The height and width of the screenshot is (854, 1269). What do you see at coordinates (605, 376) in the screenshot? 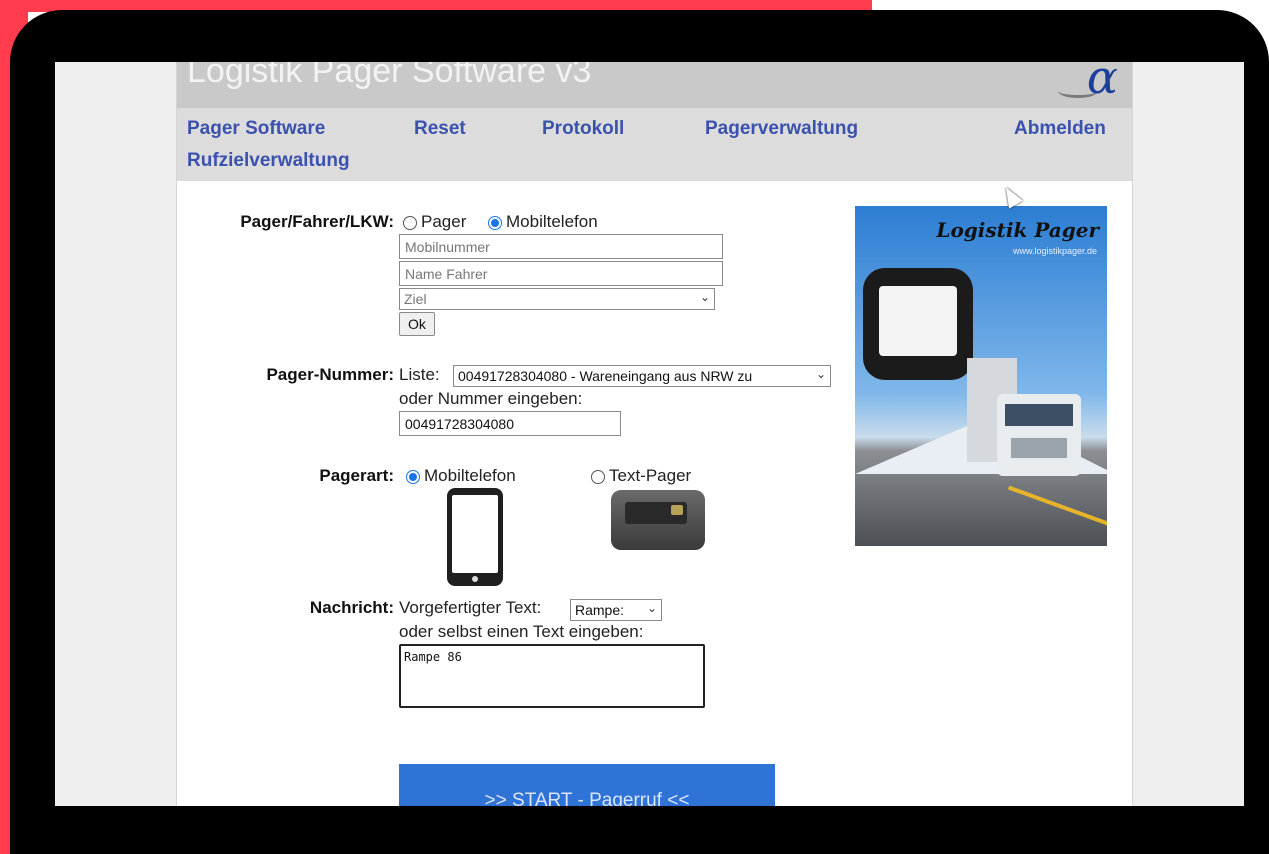
I see `pager-liste-value: 00491728304080 - Wareneingang aus NRW zu` at bounding box center [605, 376].